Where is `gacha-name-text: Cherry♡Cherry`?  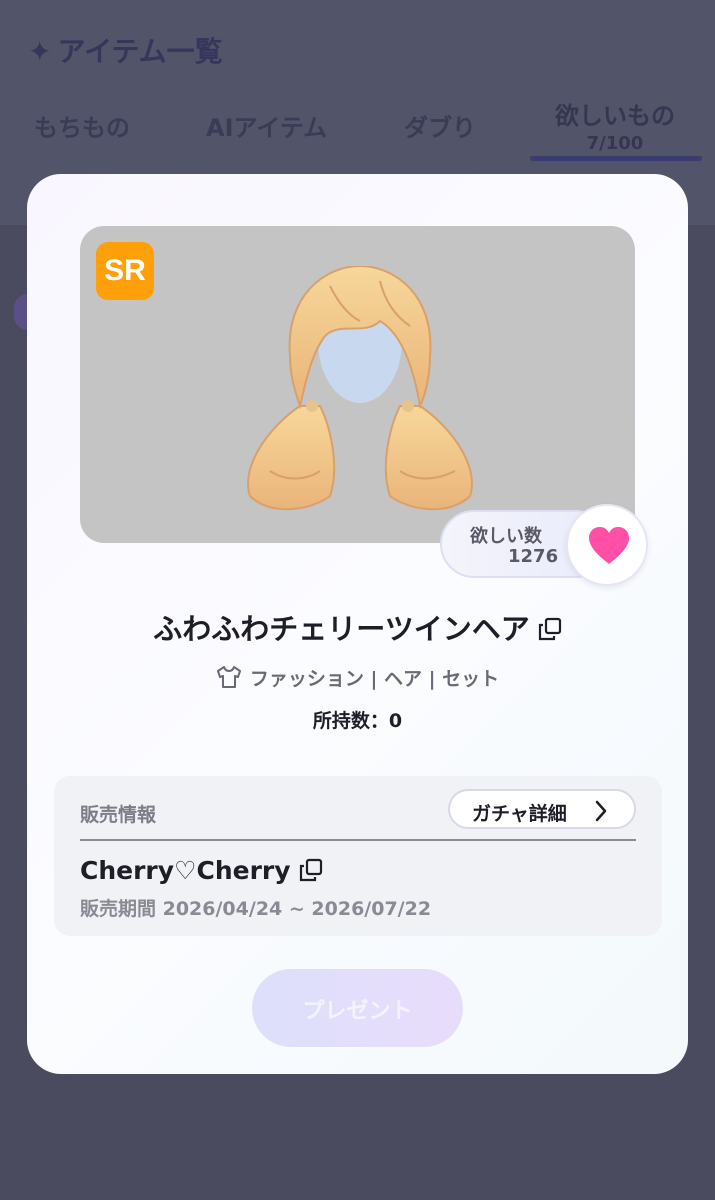 gacha-name-text: Cherry♡Cherry is located at coordinates (185, 870).